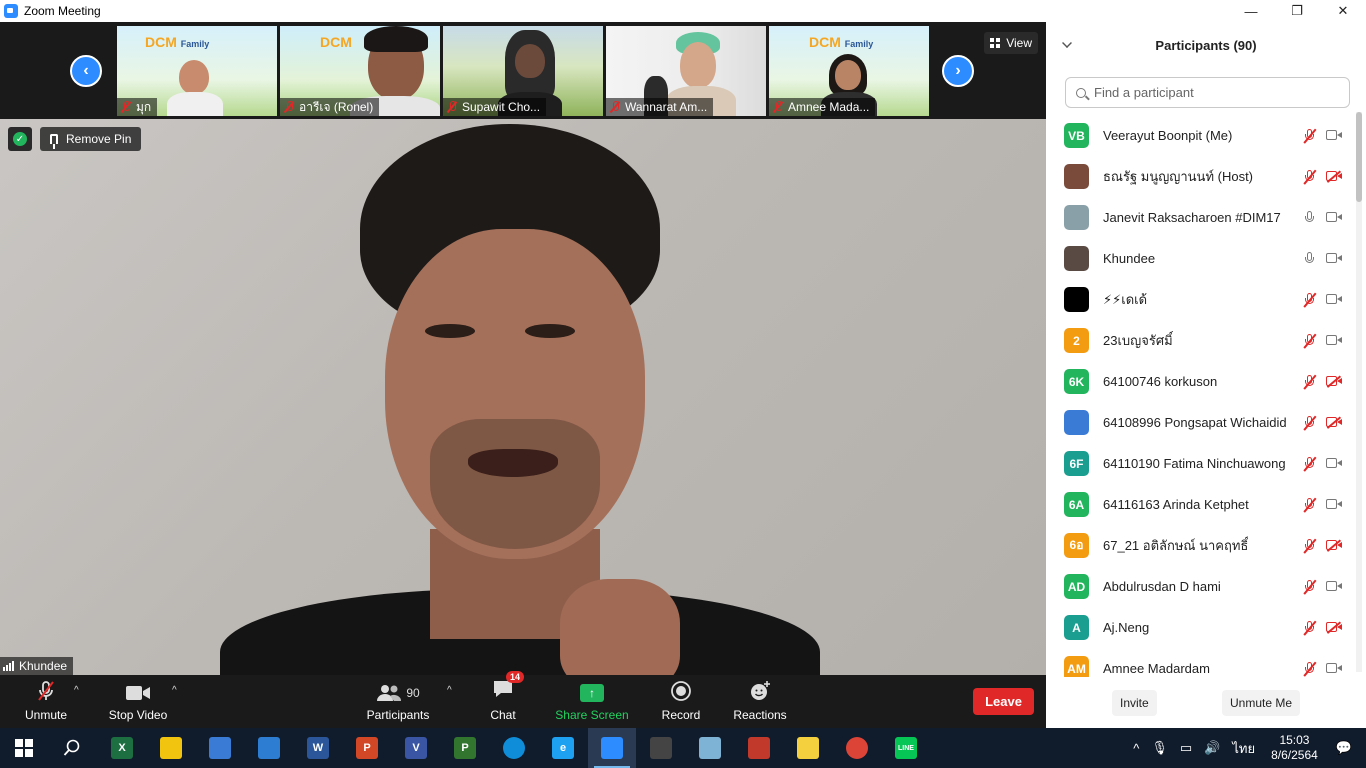 This screenshot has width=1366, height=768. What do you see at coordinates (449, 690) in the screenshot?
I see `participants-options-caret: ^` at bounding box center [449, 690].